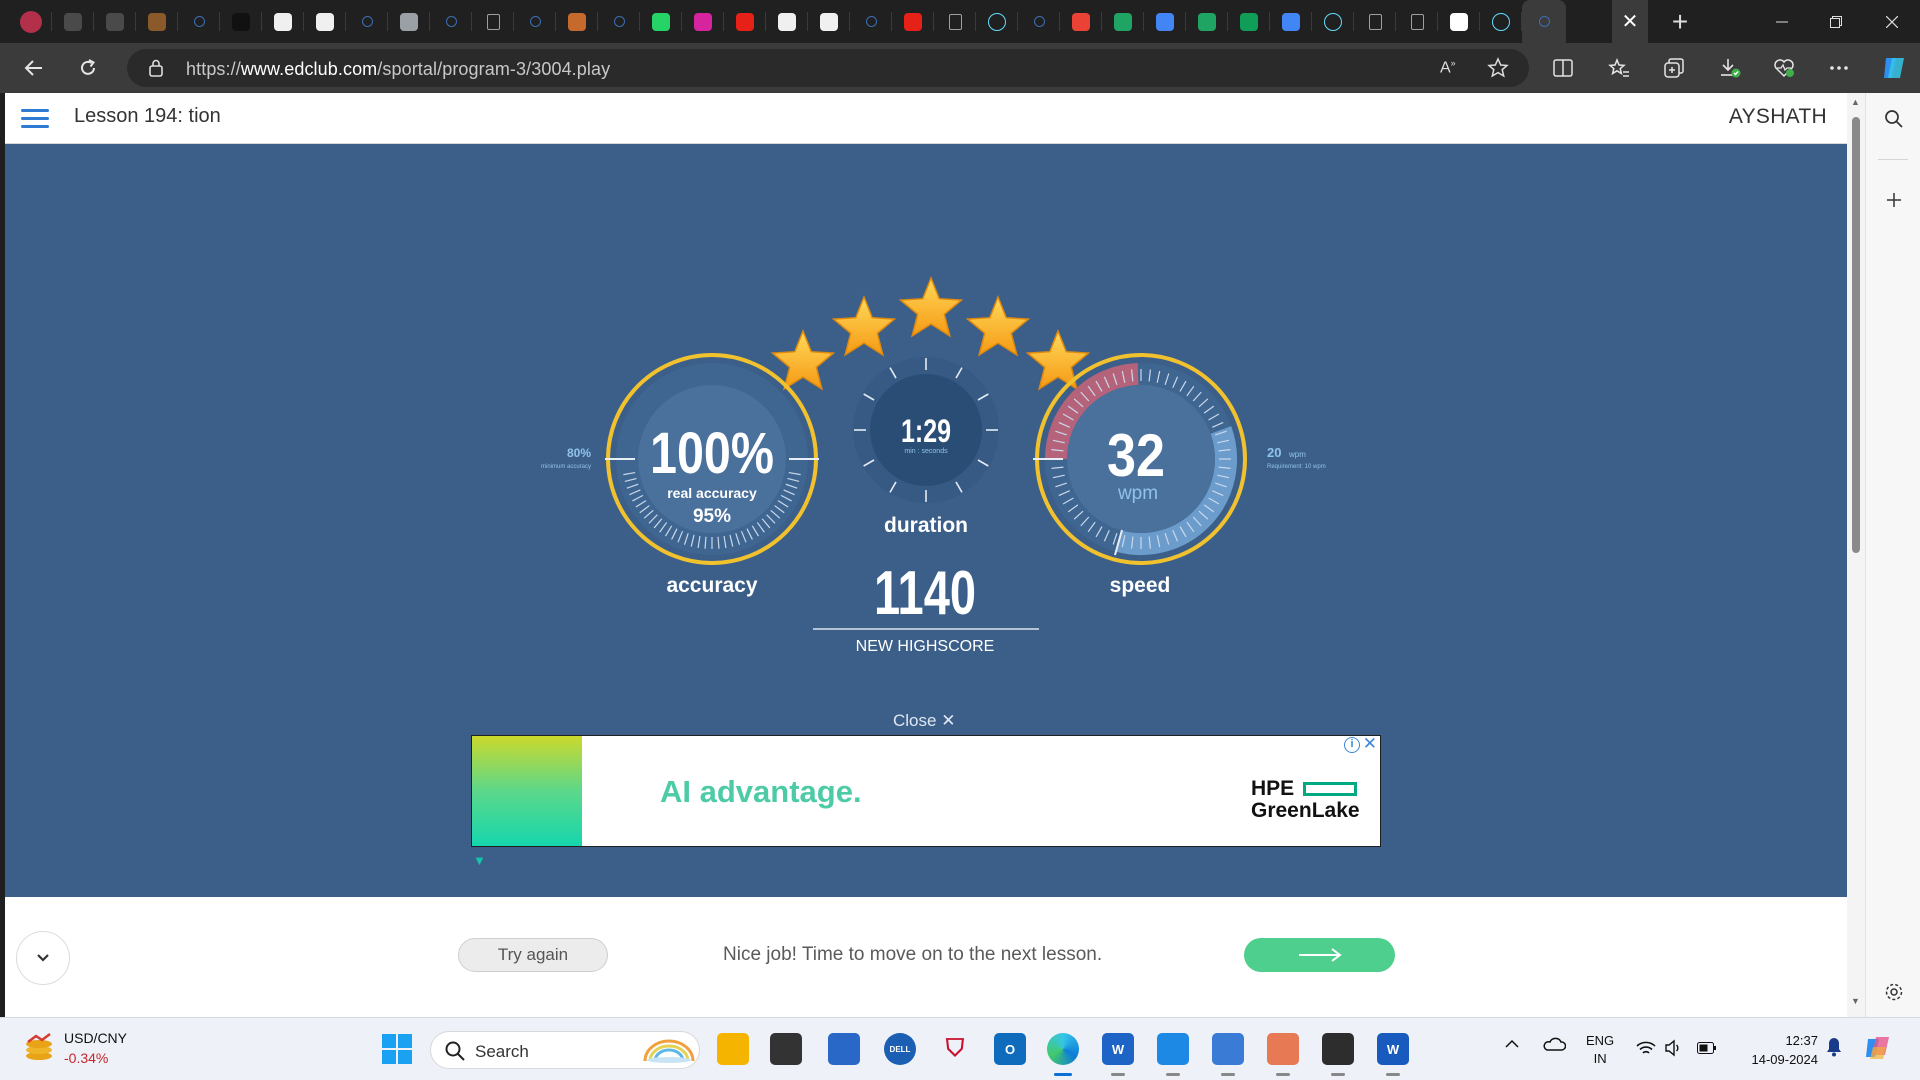  What do you see at coordinates (1305, 800) in the screenshot?
I see `ad-brand-logo: HPE GreenLake` at bounding box center [1305, 800].